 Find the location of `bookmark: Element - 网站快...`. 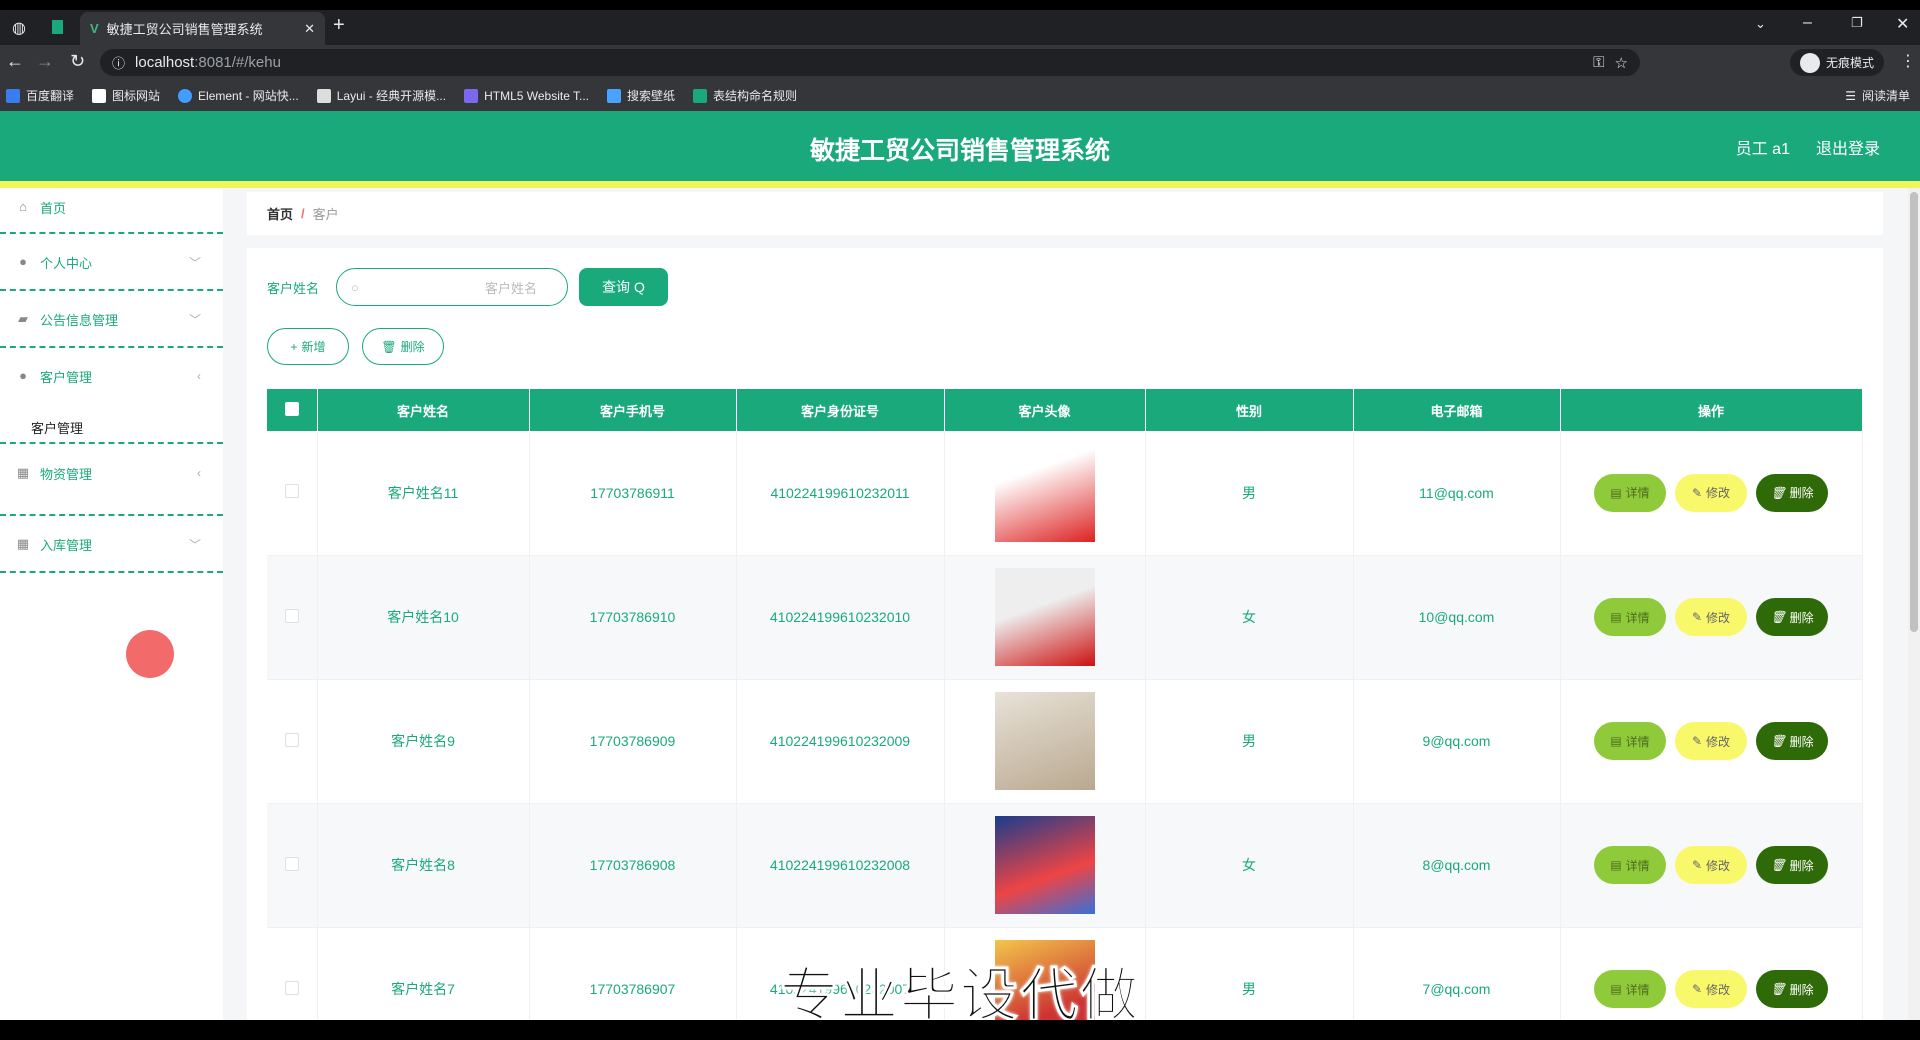

bookmark: Element - 网站快... is located at coordinates (238, 95).